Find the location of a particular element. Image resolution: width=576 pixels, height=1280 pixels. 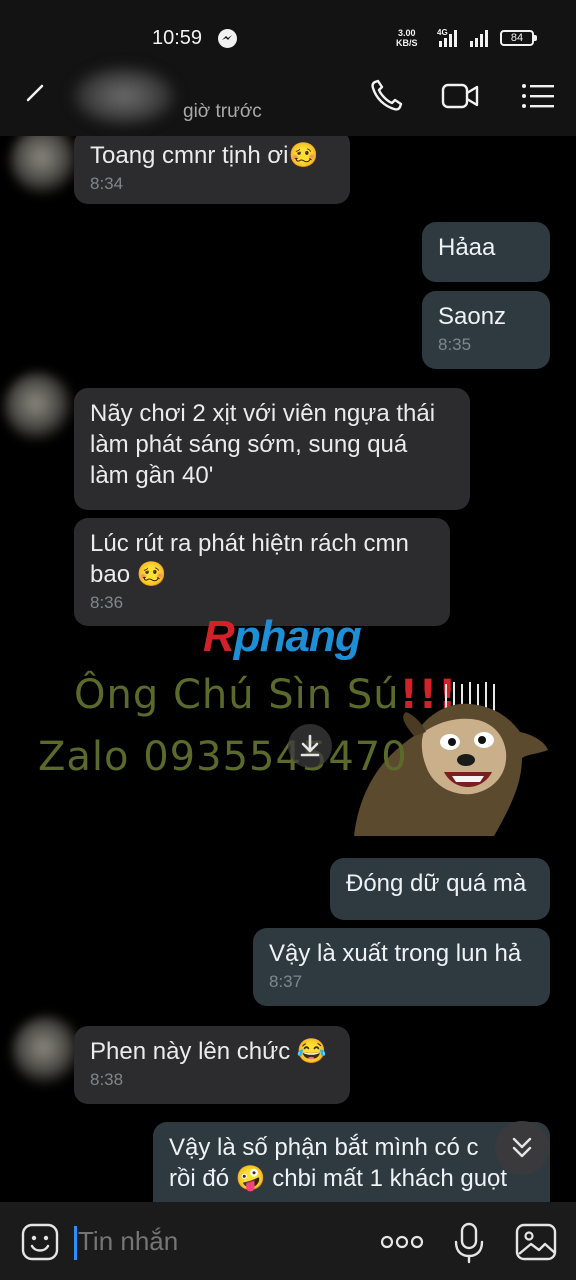

chevron-double-down-icon is located at coordinates (522, 1147).